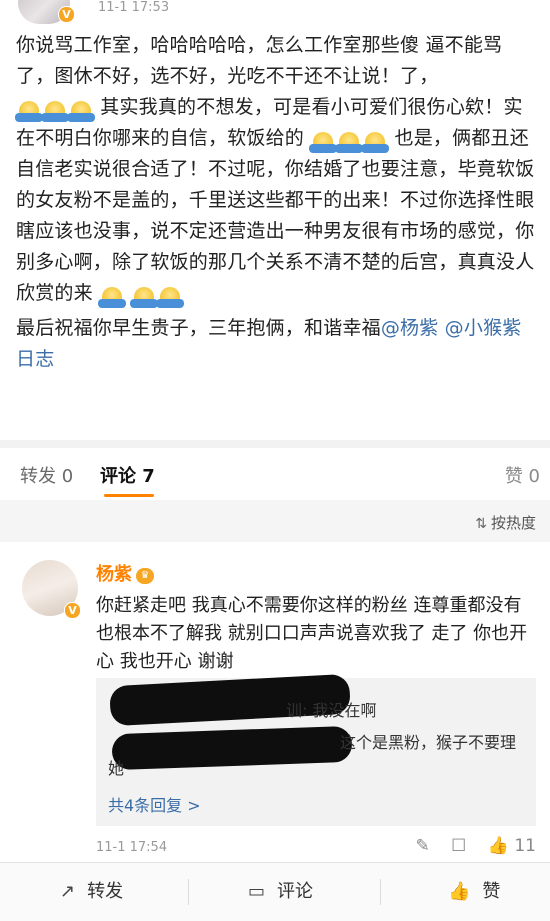  I want to click on comment-like-count: 11, so click(525, 846).